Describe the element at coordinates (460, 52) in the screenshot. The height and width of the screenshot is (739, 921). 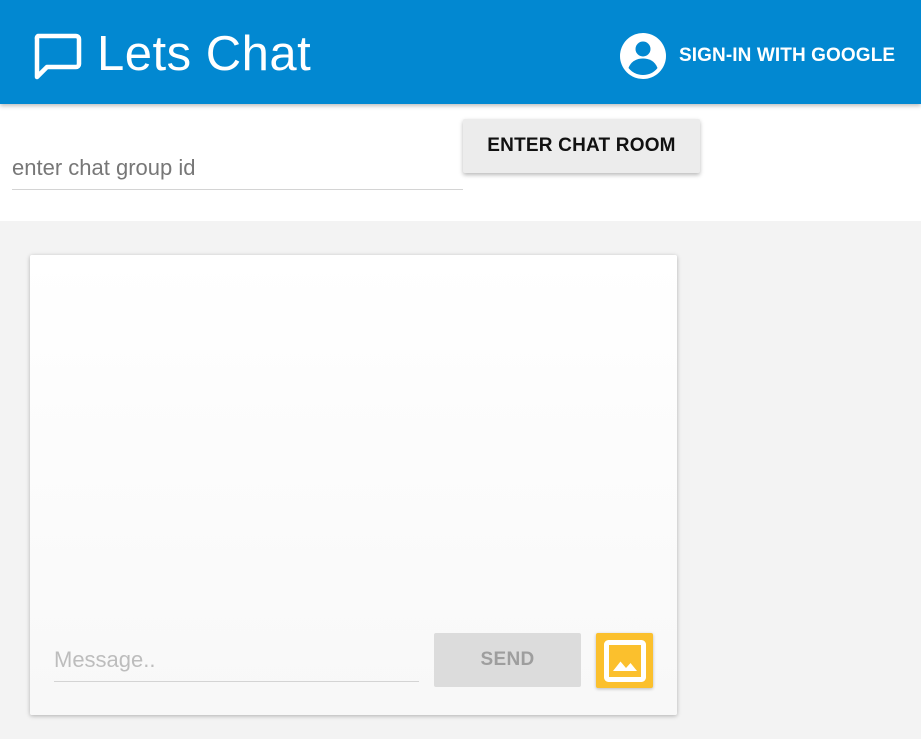
I see `app-header: Lets Chat SIGN-IN WITH GOOGLE` at that location.